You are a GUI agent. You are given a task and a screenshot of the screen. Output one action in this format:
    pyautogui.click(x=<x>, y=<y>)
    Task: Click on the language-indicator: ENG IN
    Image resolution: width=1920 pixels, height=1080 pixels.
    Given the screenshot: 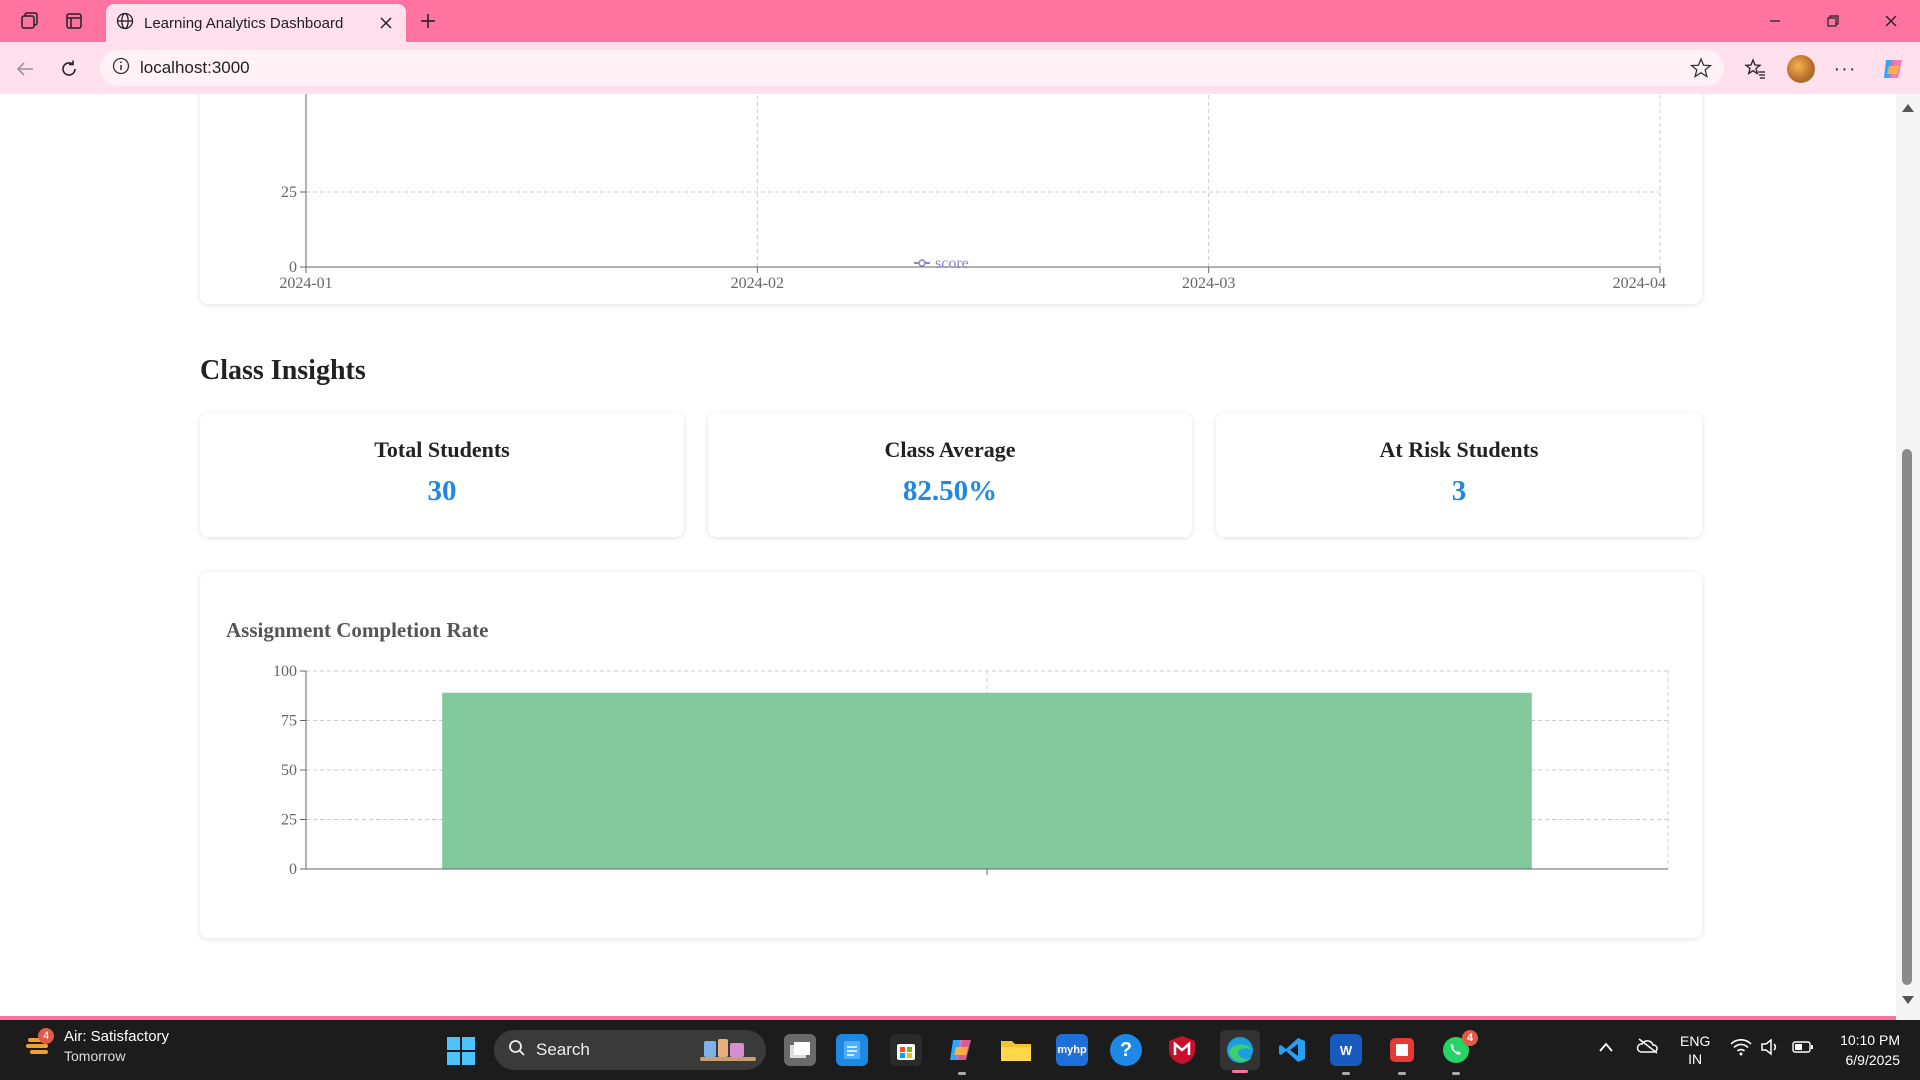 What is the action you would take?
    pyautogui.click(x=1695, y=1050)
    